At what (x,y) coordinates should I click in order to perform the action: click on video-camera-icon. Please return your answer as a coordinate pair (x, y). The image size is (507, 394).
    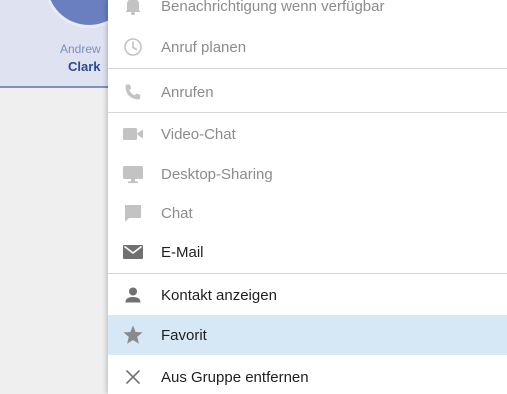
    Looking at the image, I should click on (133, 134).